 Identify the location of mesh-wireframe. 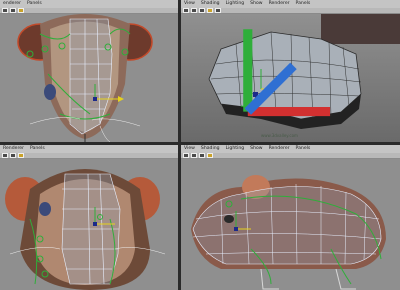
(91, 229).